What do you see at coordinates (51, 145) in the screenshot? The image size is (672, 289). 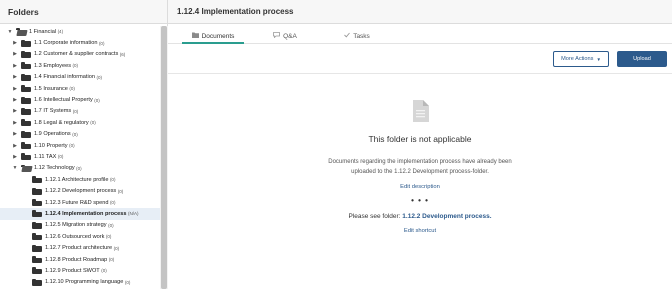 I see `folder-tree-item-label: 1.10 Property` at bounding box center [51, 145].